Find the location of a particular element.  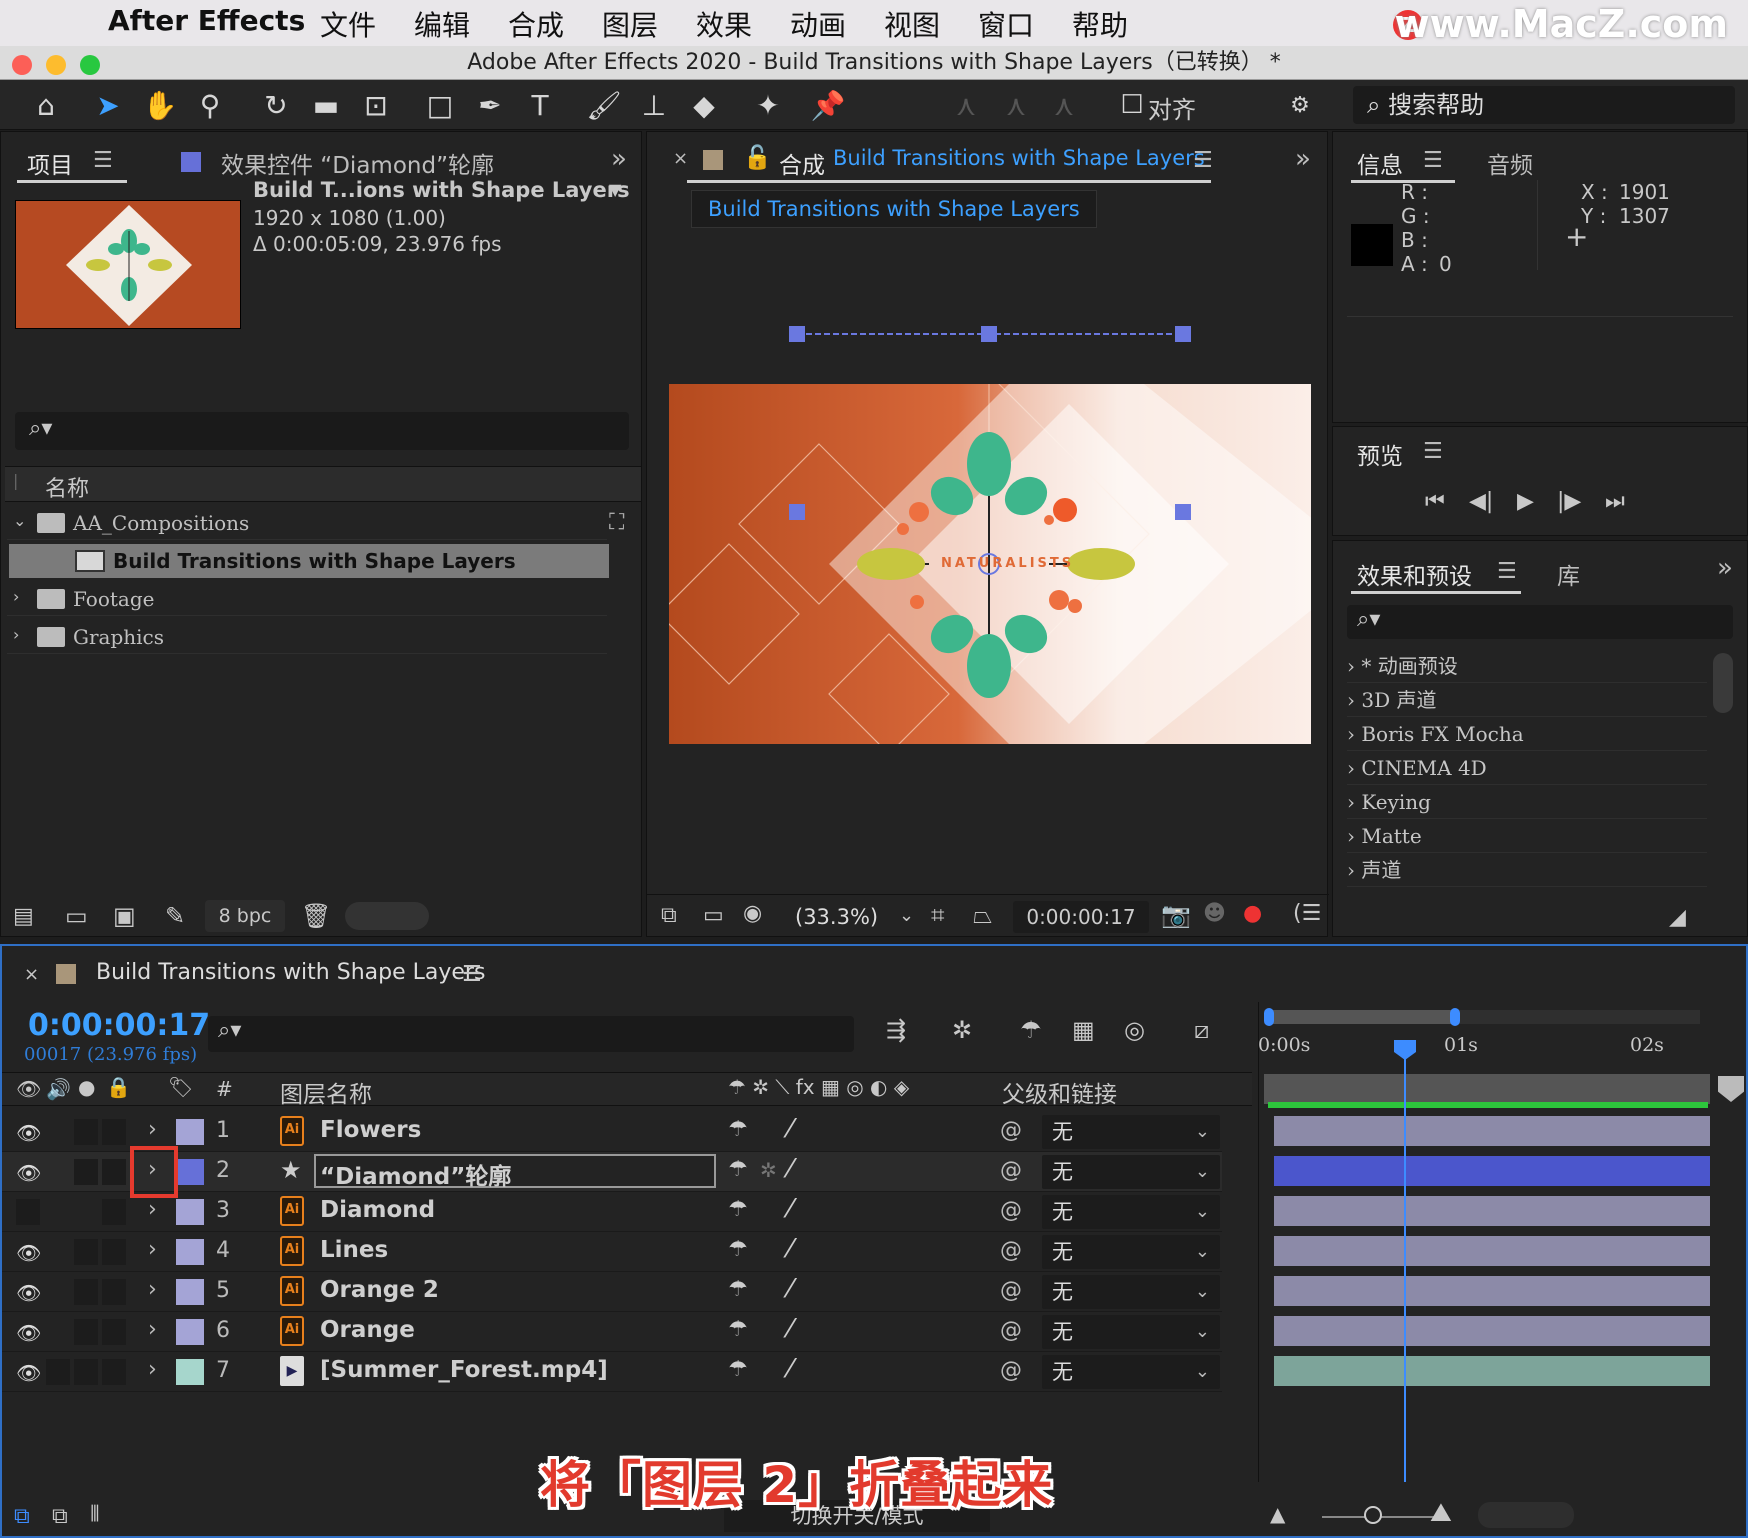

scrollbar is located at coordinates (1723, 683).